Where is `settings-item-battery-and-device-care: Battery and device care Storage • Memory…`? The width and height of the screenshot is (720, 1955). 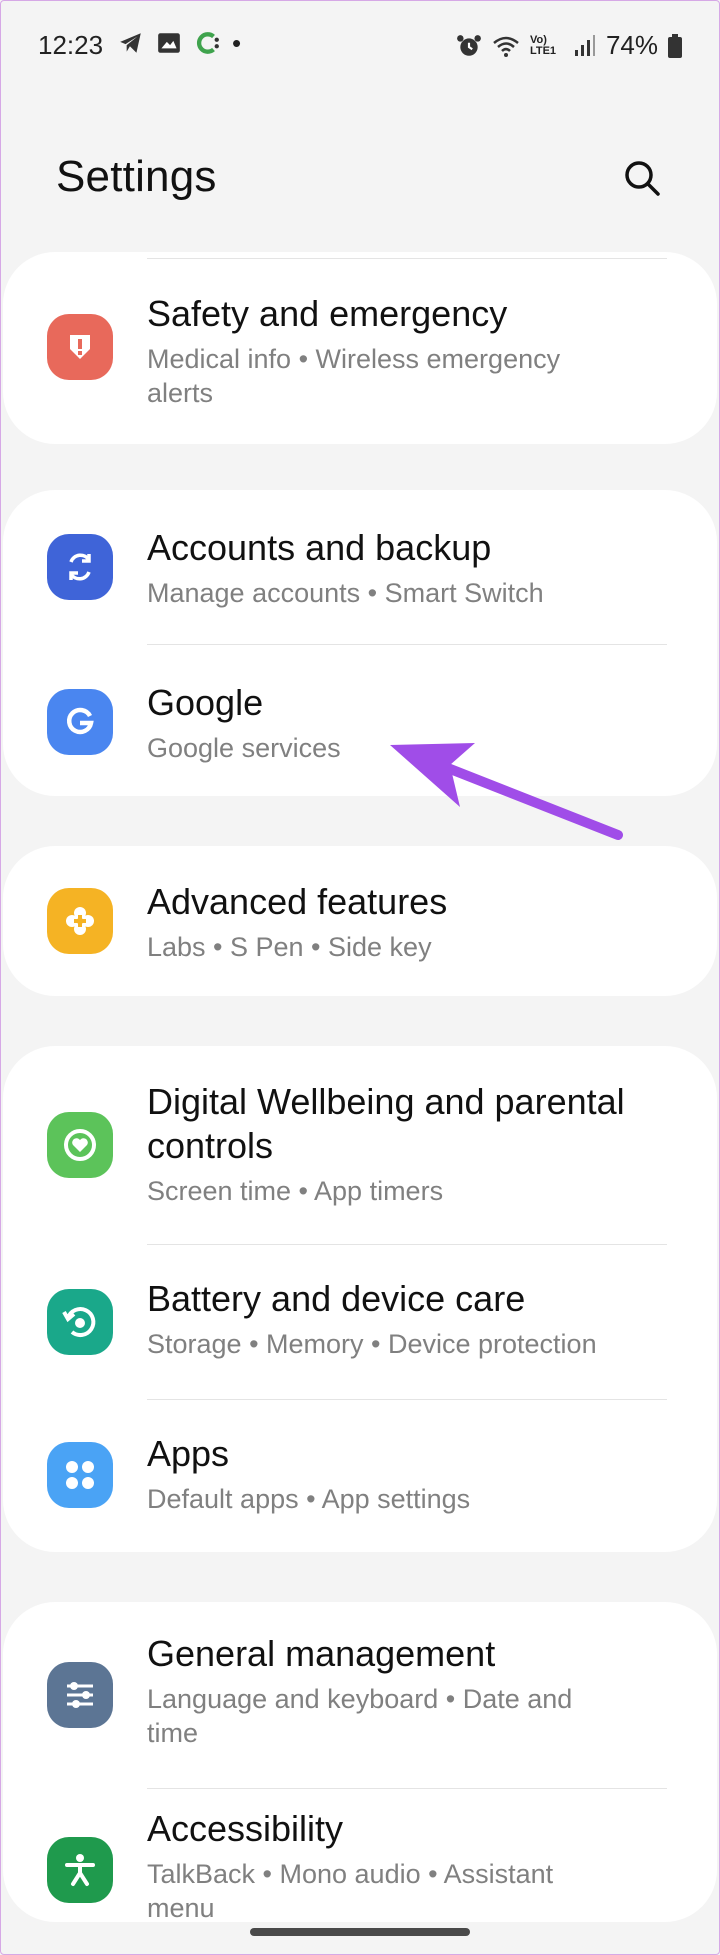
settings-item-battery-and-device-care: Battery and device care Storage • Memory… is located at coordinates (360, 1322).